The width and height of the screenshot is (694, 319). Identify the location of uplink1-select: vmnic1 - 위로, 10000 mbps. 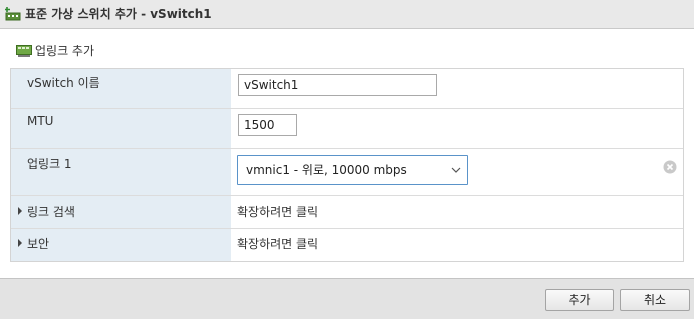
(352, 170).